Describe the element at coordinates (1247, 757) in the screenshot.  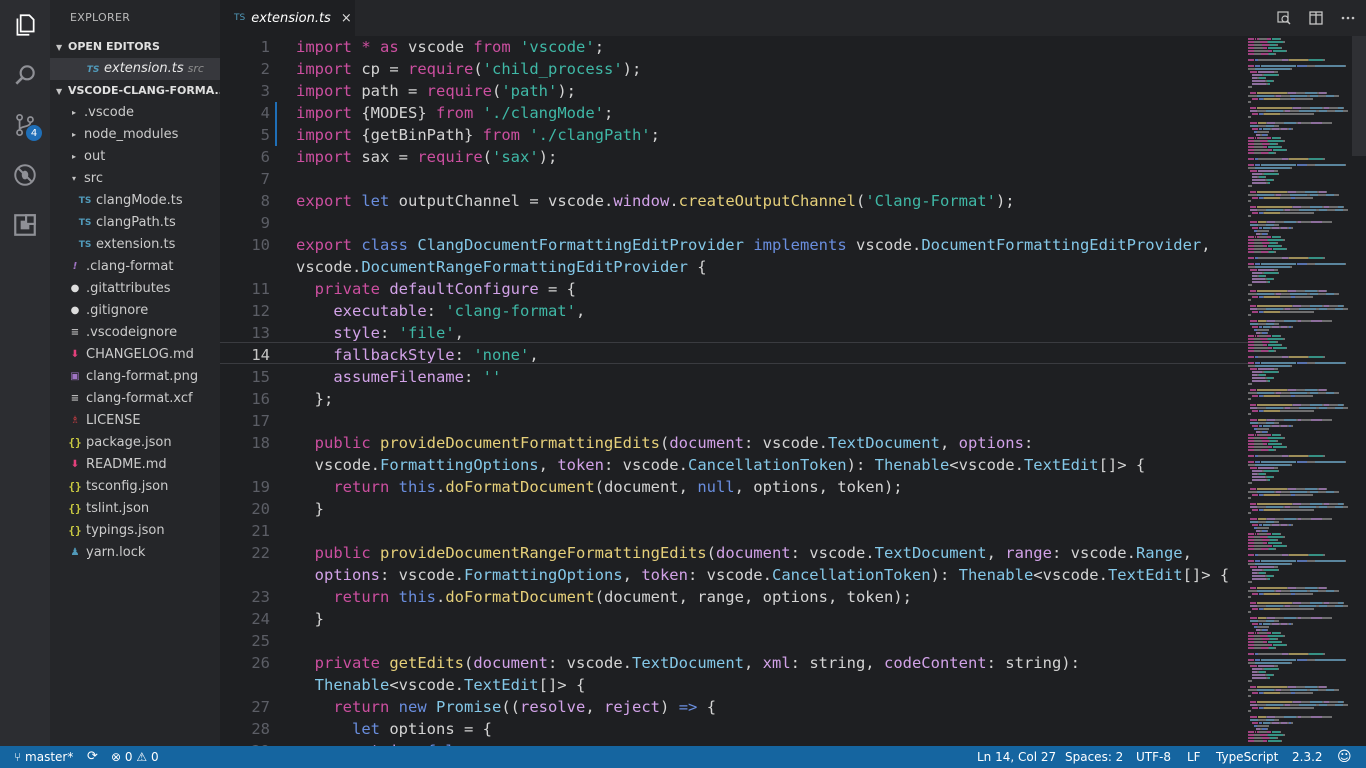
I see `language-mode: TypeScript` at that location.